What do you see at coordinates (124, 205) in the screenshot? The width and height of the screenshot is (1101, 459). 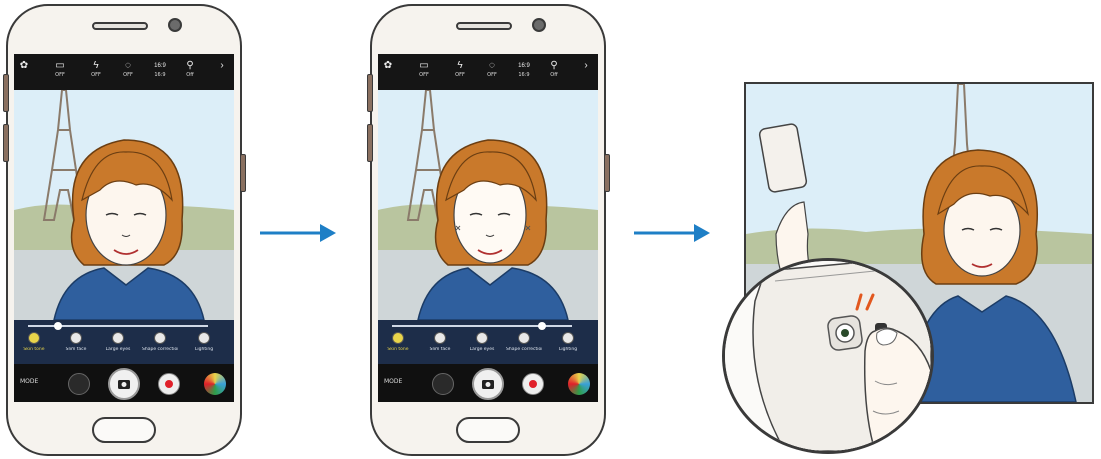 I see `selfie-preview` at bounding box center [124, 205].